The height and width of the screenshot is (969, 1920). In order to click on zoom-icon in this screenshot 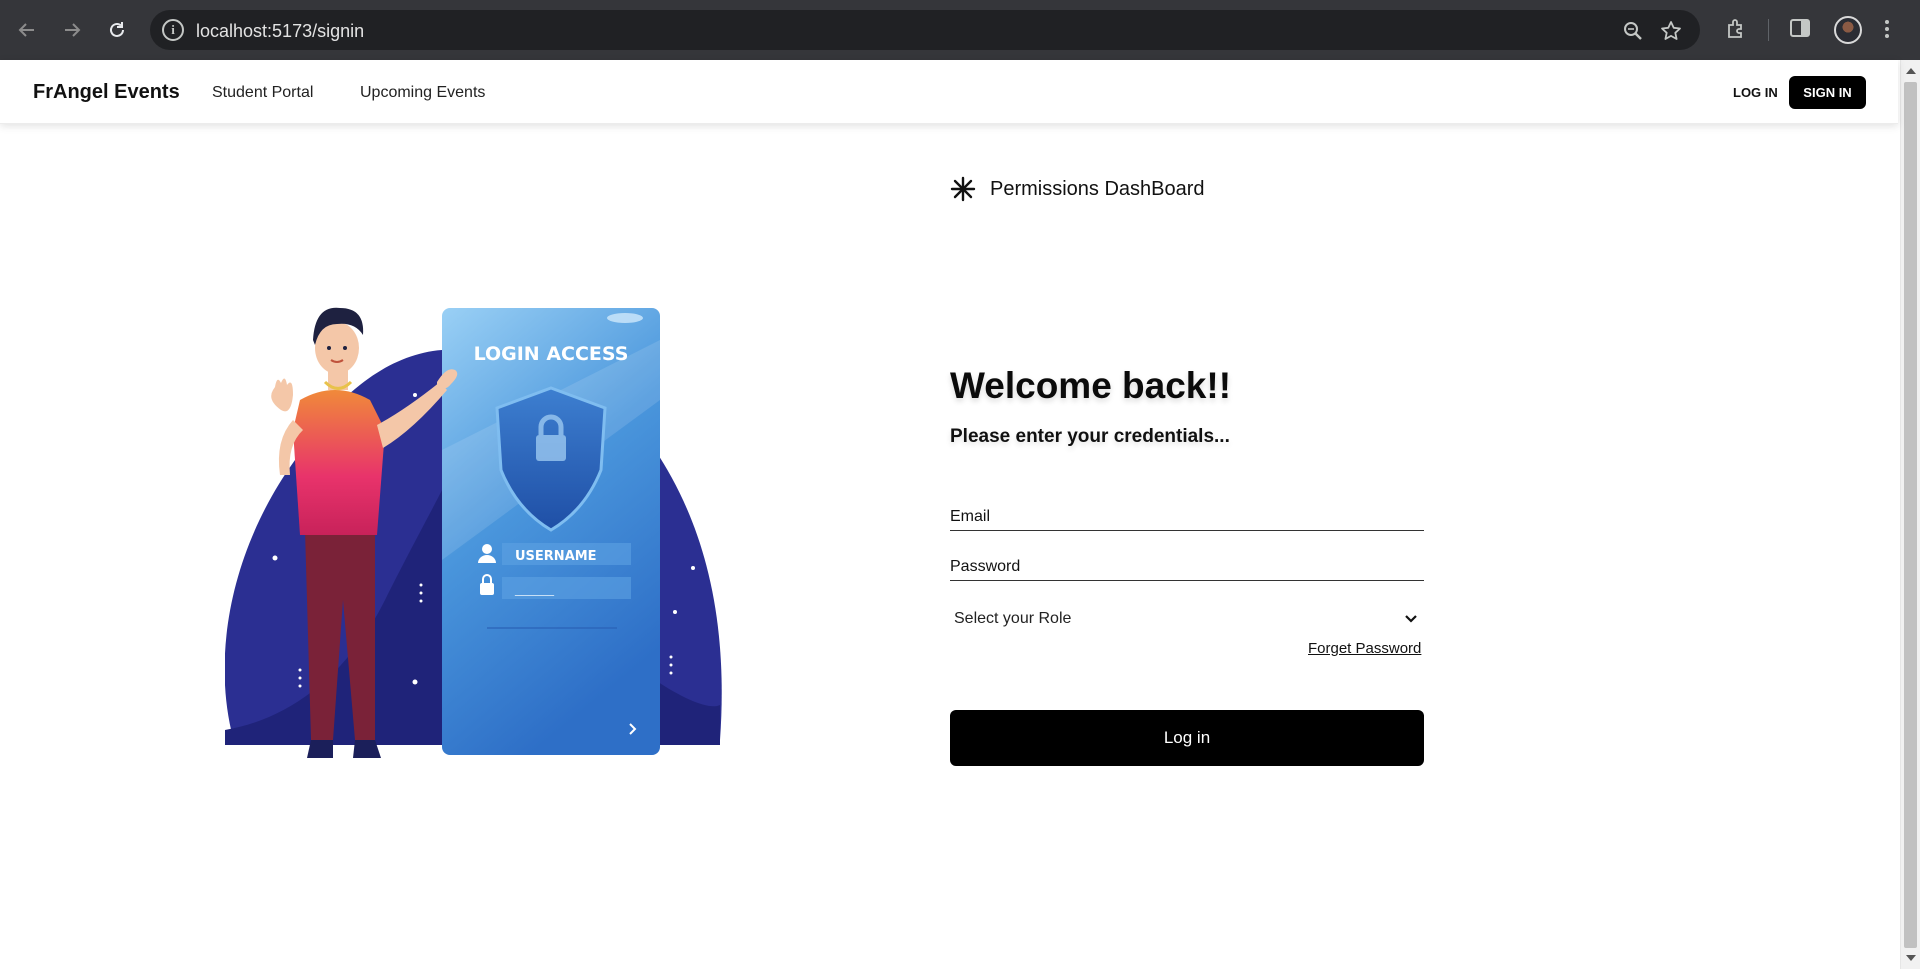, I will do `click(1634, 31)`.